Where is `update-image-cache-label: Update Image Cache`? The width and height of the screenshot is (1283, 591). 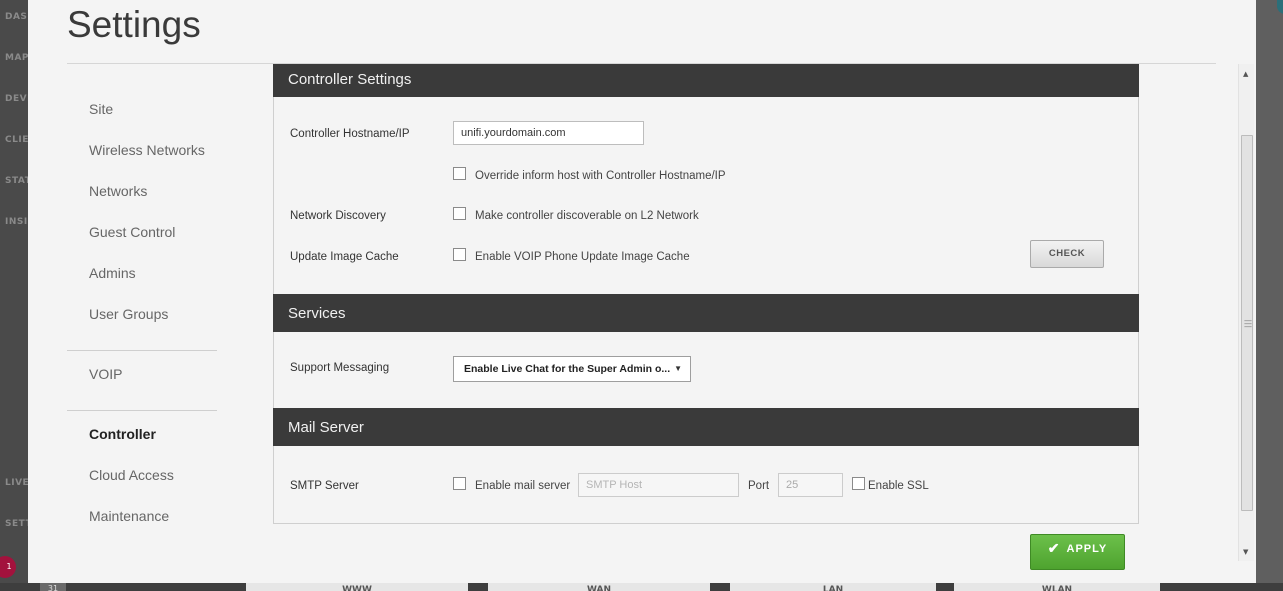 update-image-cache-label: Update Image Cache is located at coordinates (344, 257).